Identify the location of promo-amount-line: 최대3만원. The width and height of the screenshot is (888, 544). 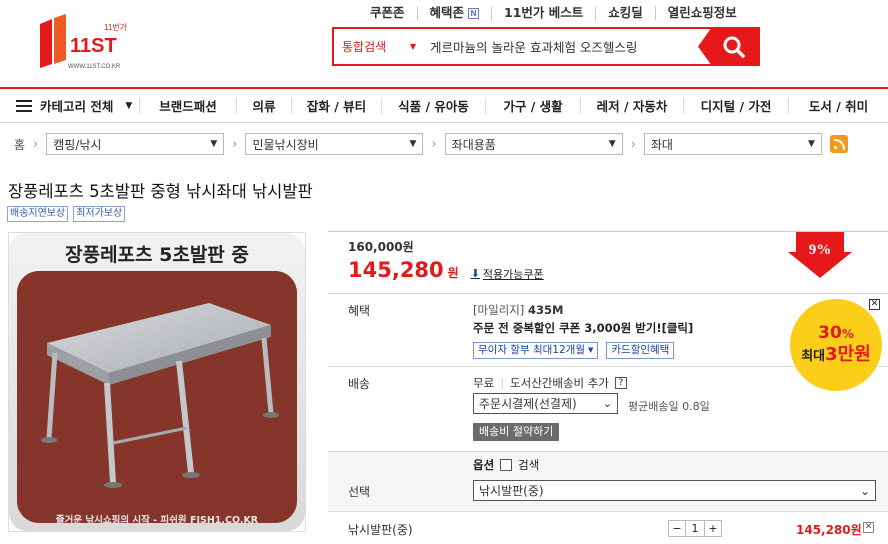
(836, 354).